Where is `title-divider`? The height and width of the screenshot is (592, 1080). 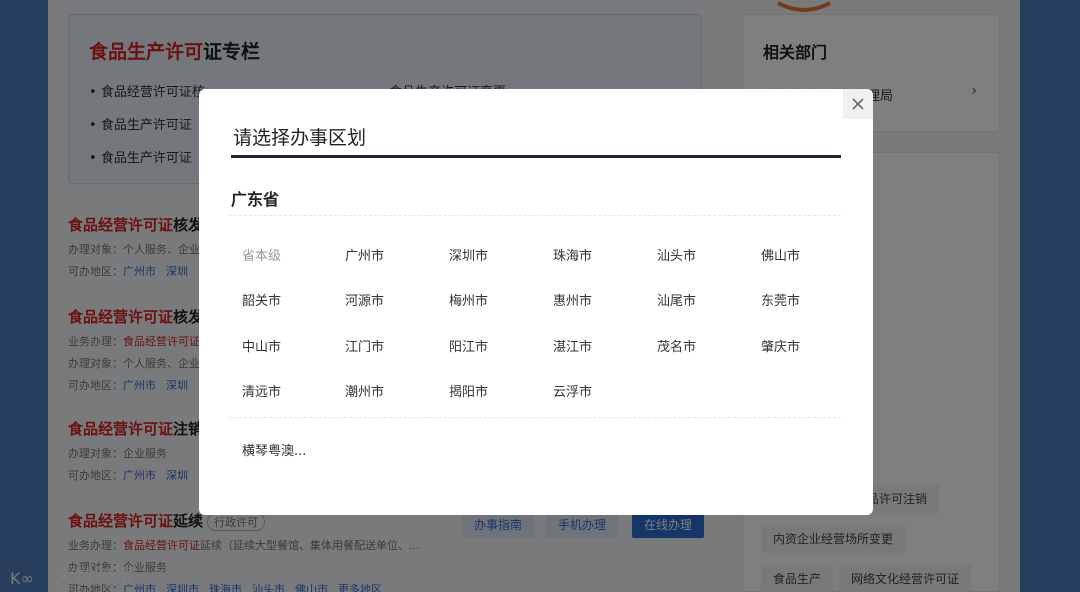
title-divider is located at coordinates (536, 156).